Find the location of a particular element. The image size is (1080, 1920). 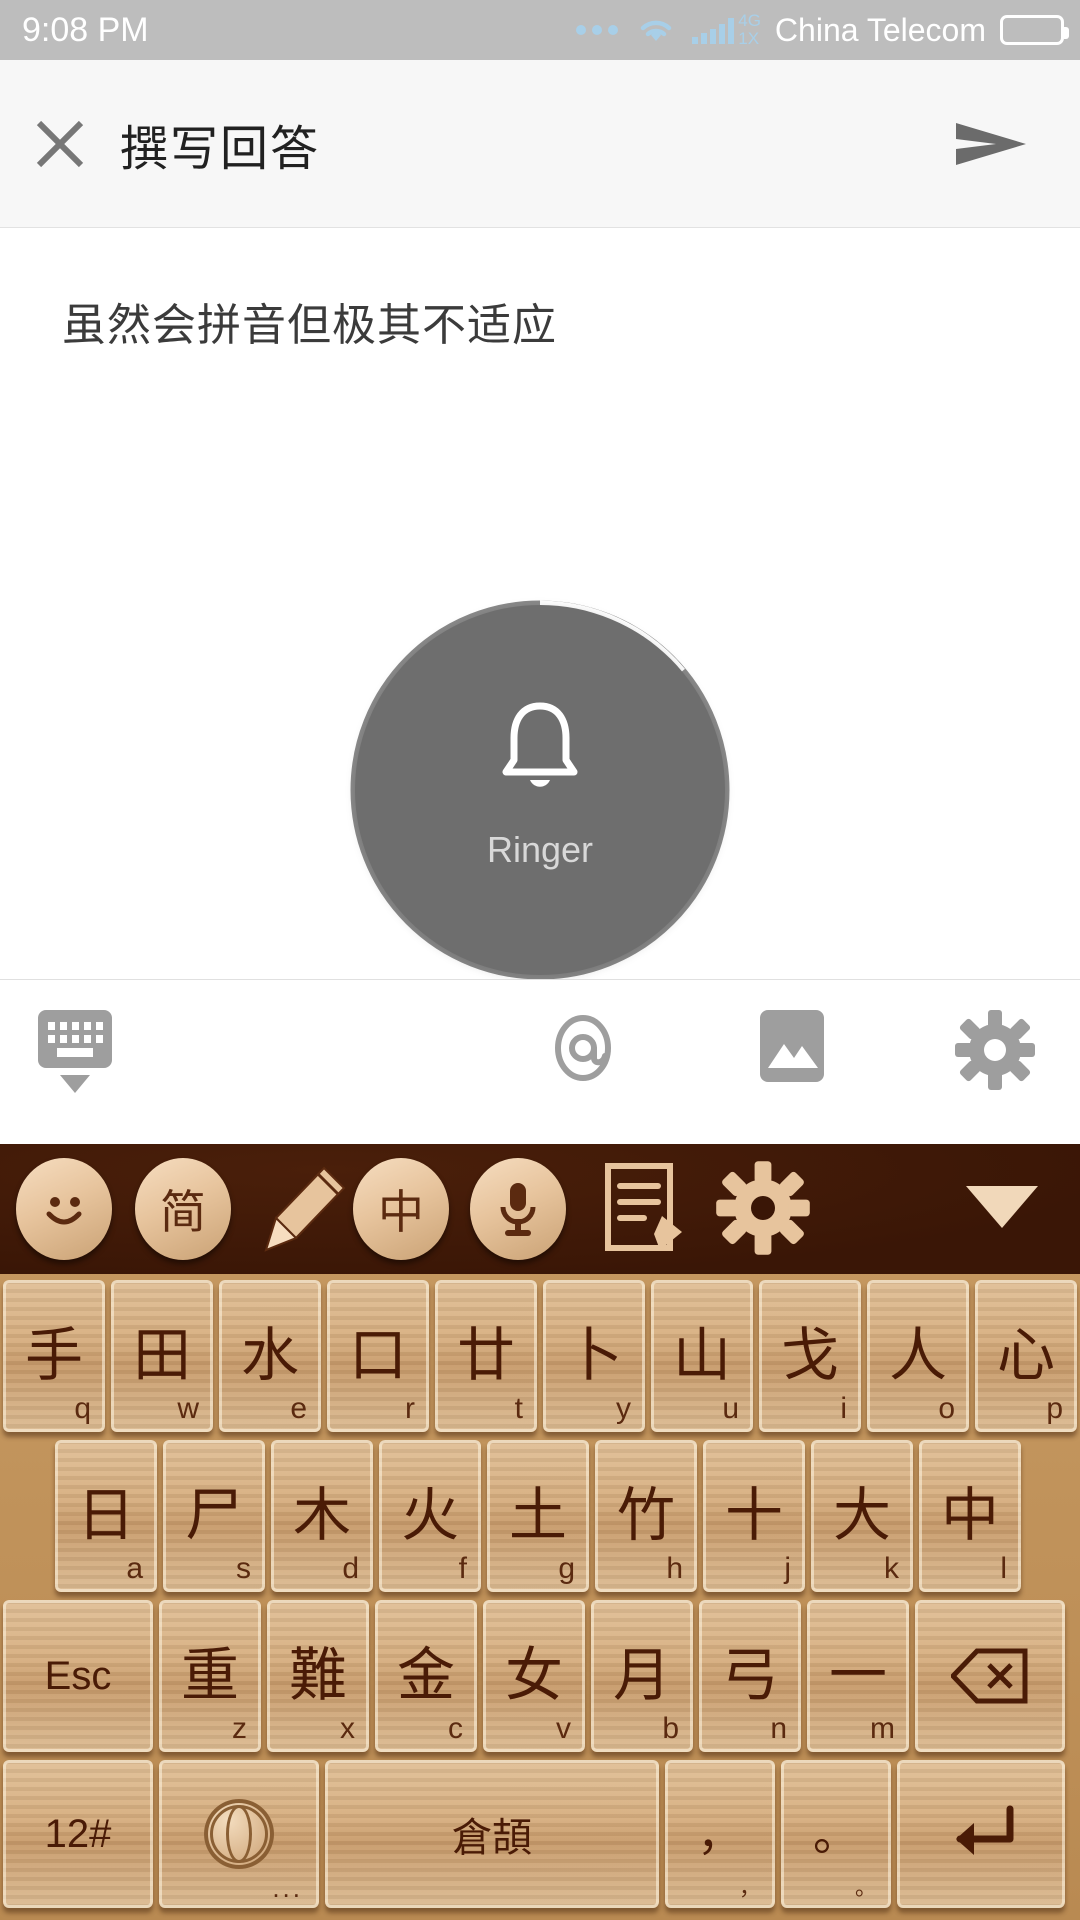

key-label: 12# is located at coordinates (78, 1833).